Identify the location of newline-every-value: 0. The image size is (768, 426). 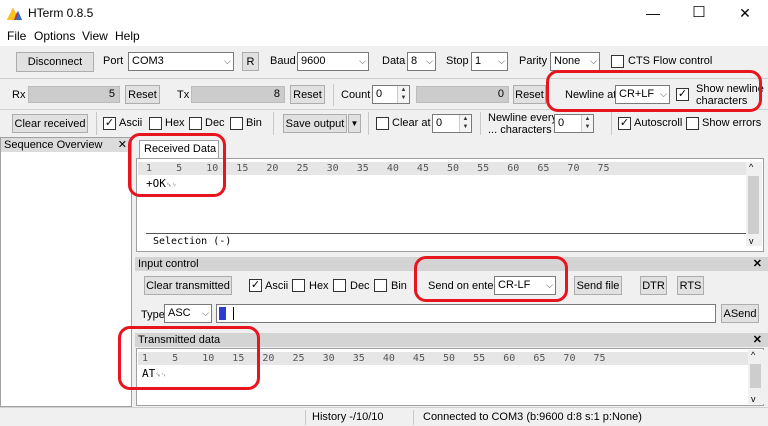
(561, 123).